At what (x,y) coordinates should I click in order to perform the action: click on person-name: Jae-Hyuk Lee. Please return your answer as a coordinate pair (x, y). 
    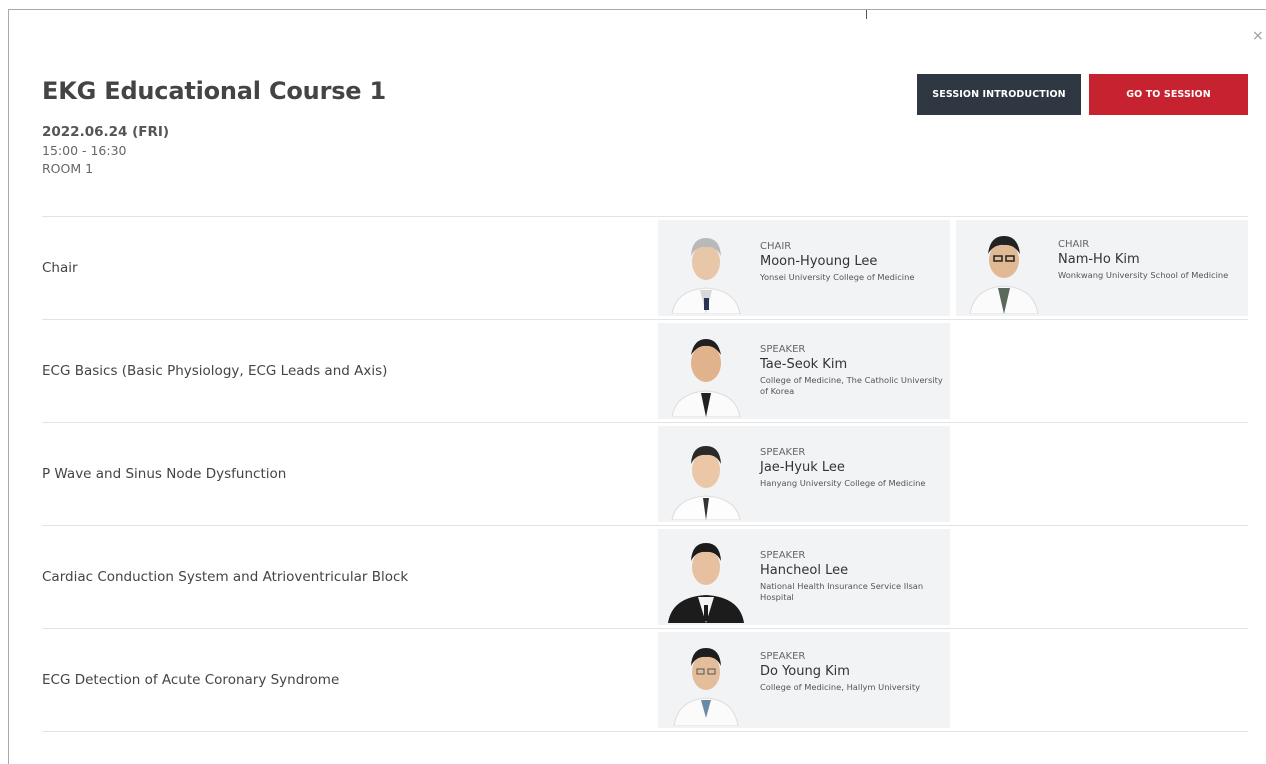
    Looking at the image, I should click on (802, 467).